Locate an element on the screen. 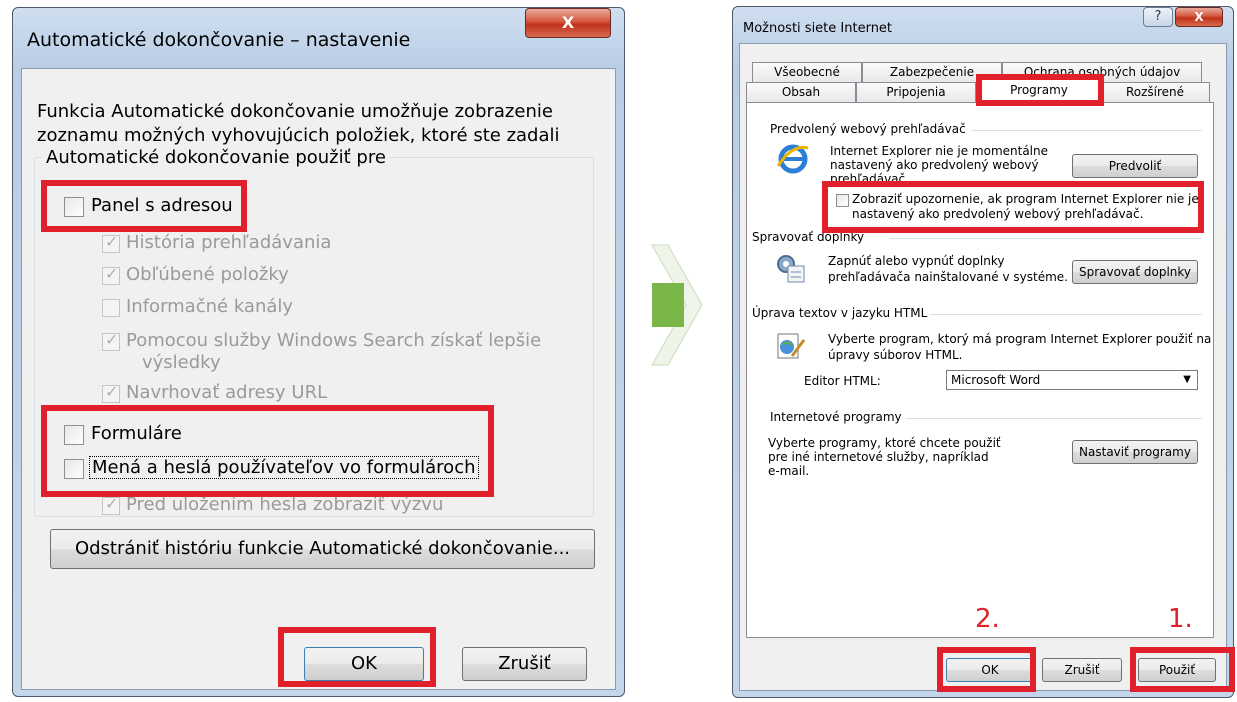  make-default-button: Predvoliť is located at coordinates (1135, 166).